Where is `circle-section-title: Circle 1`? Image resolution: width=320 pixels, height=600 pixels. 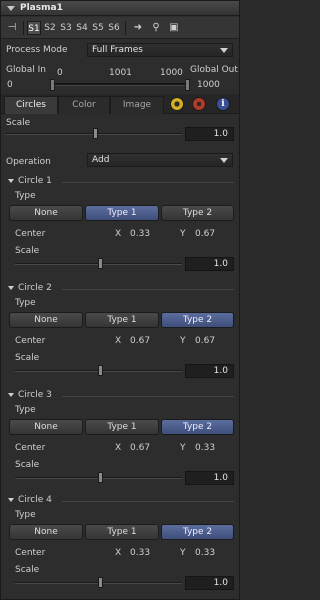 circle-section-title: Circle 1 is located at coordinates (35, 181).